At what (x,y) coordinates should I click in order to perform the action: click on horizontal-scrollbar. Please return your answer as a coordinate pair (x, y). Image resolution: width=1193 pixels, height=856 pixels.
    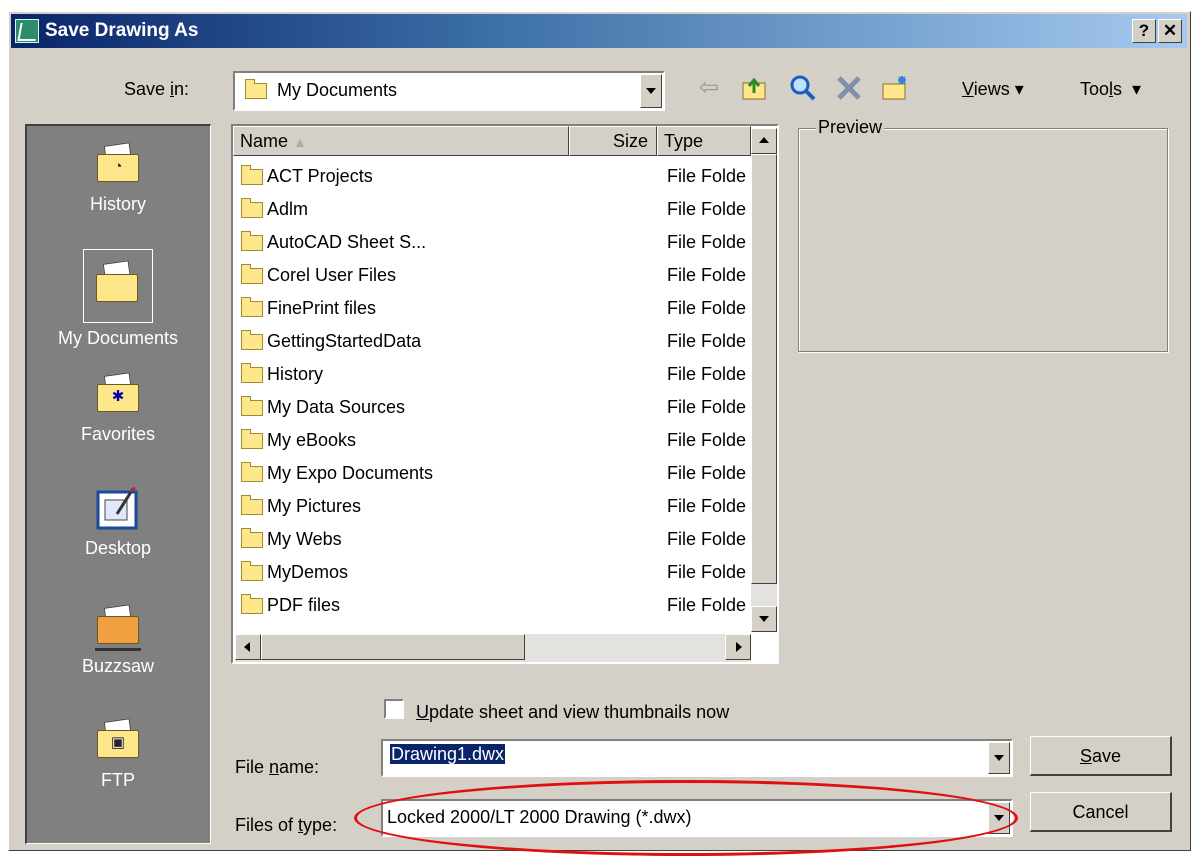
    Looking at the image, I should click on (493, 648).